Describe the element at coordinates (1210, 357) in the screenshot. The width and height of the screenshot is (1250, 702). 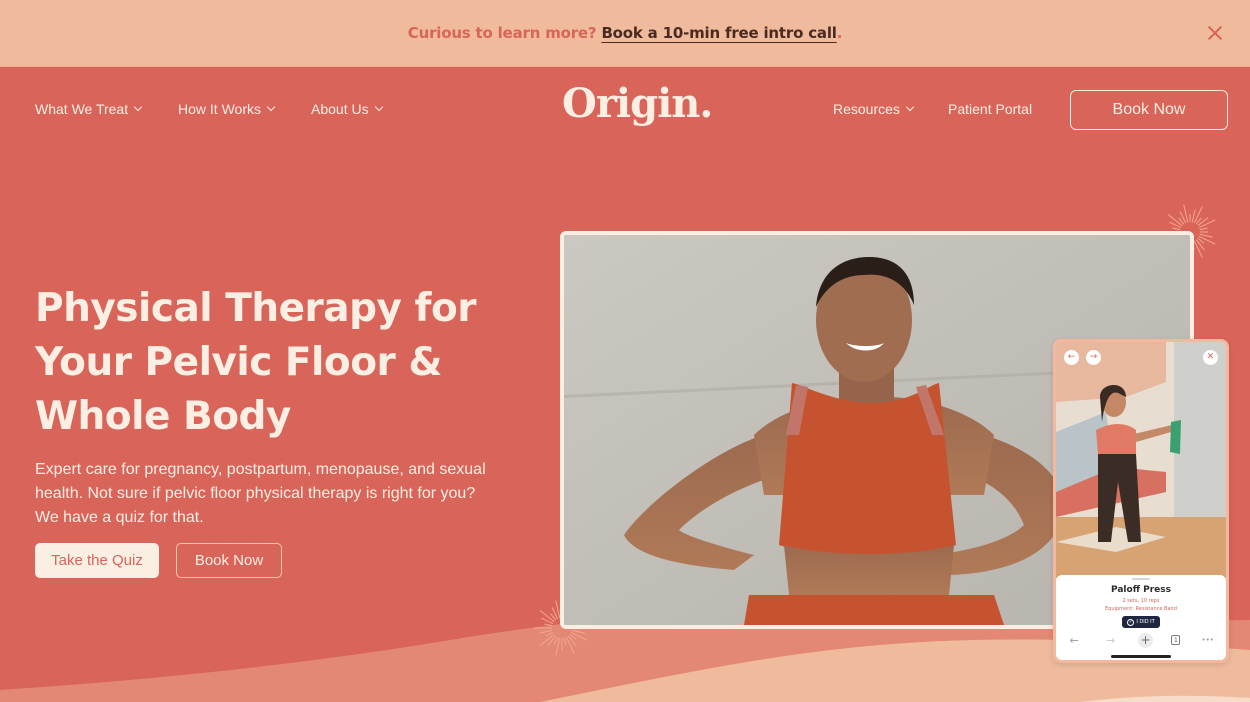
I see `close-icon: ✕` at that location.